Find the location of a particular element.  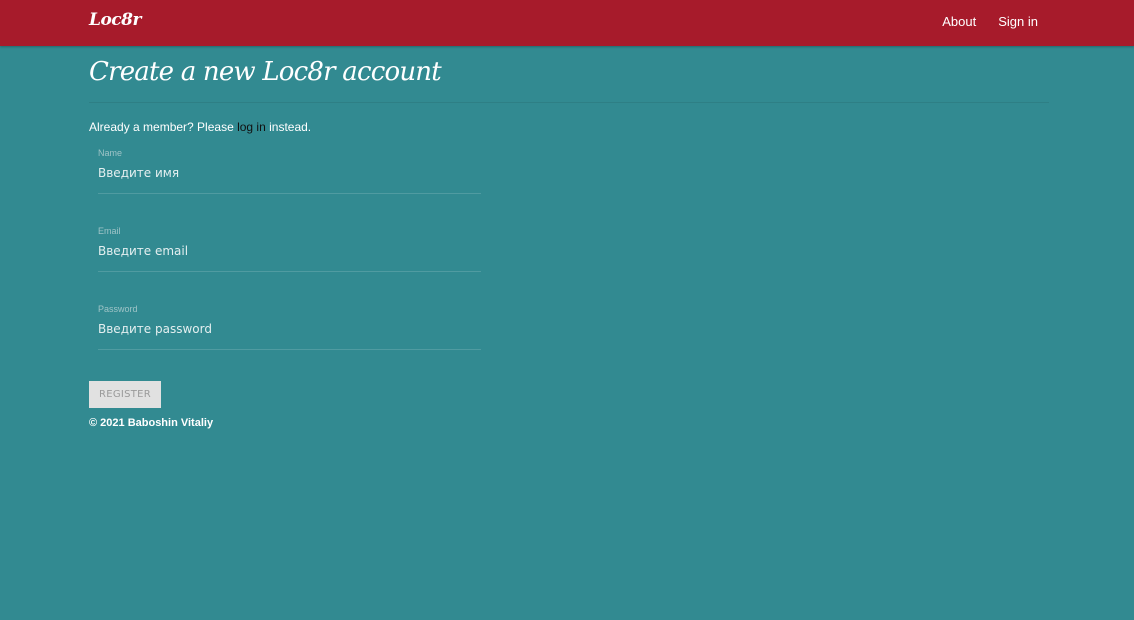

already-member-text: Already a member? Please log in instead. is located at coordinates (200, 127).